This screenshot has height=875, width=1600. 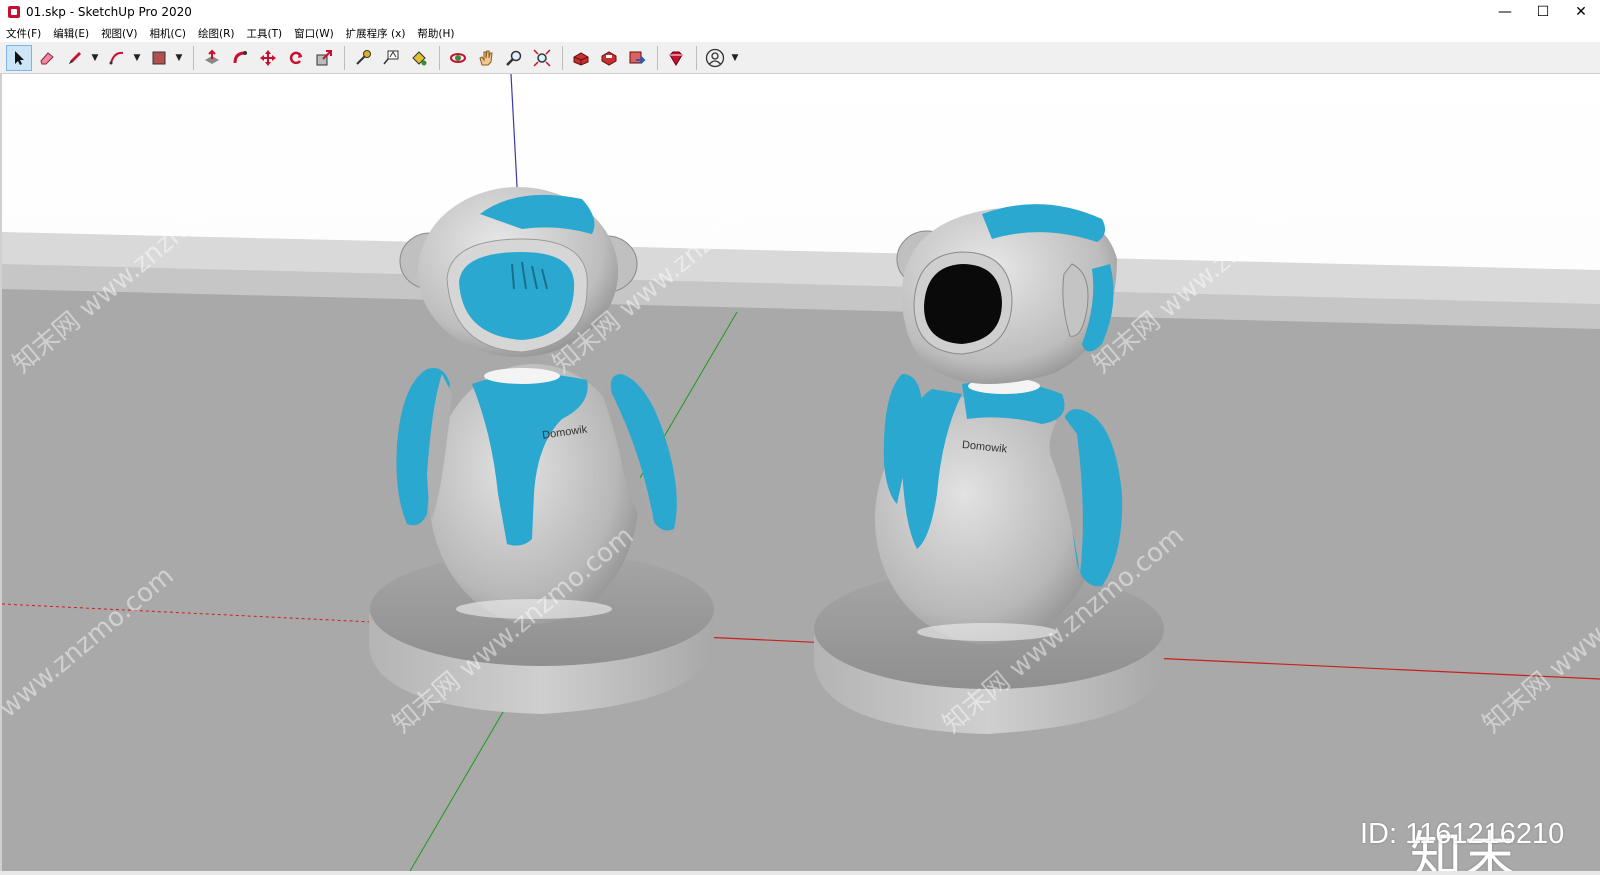 I want to click on window-title: 01.skp - SketchUp Pro 2020, so click(x=109, y=12).